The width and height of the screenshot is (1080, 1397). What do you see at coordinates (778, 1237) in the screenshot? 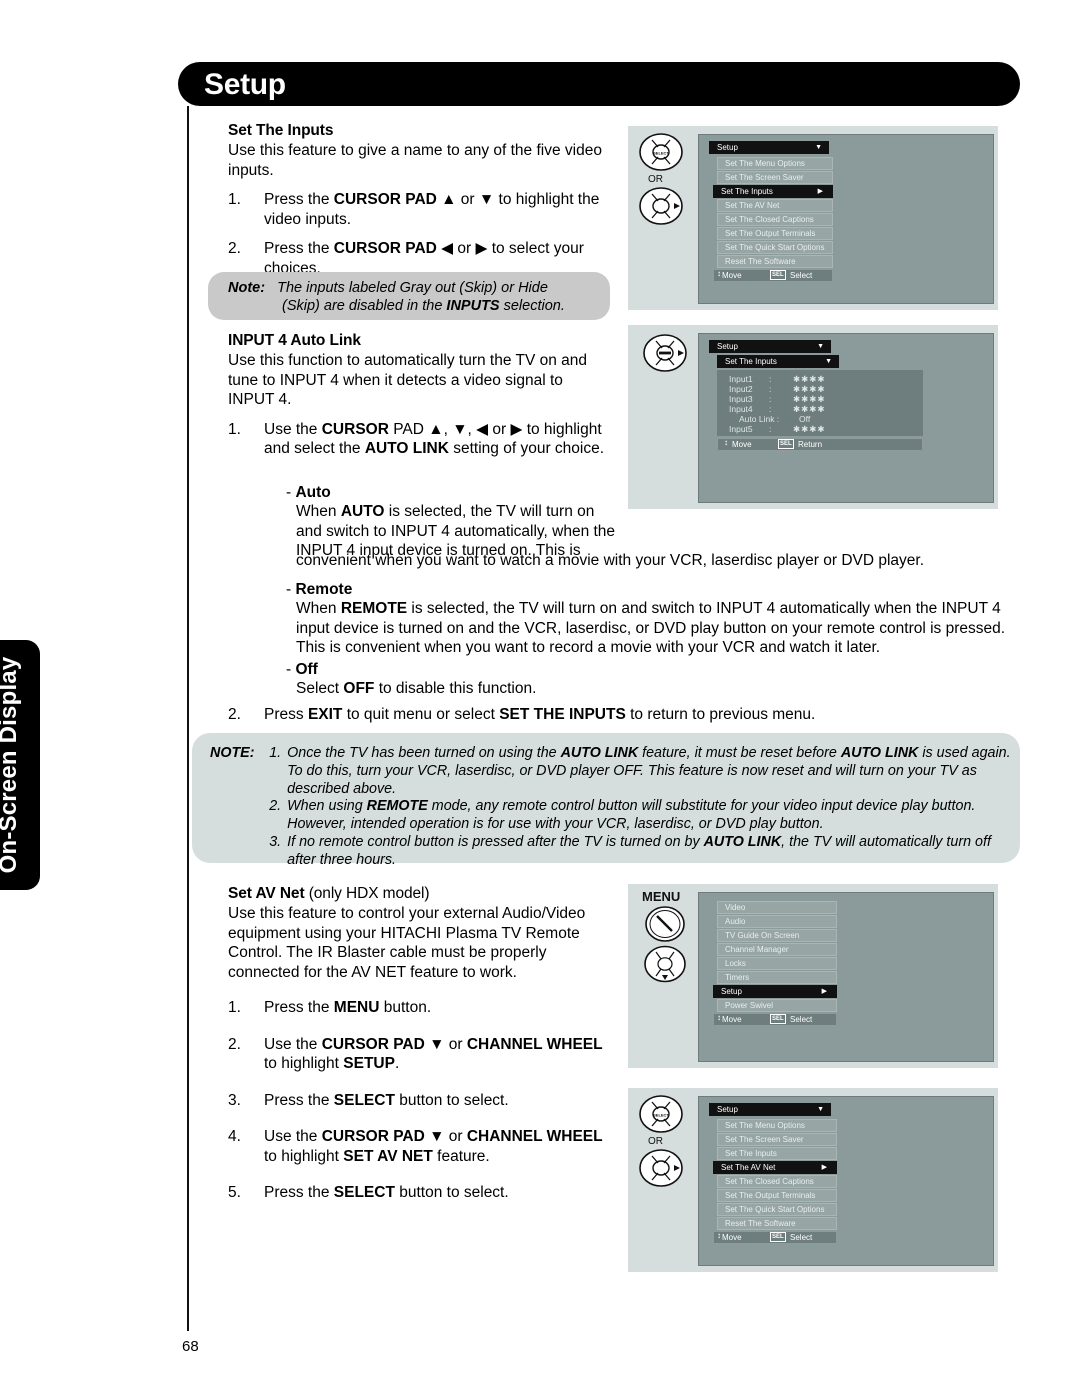
I see `sel-badge-icon: SEL` at bounding box center [778, 1237].